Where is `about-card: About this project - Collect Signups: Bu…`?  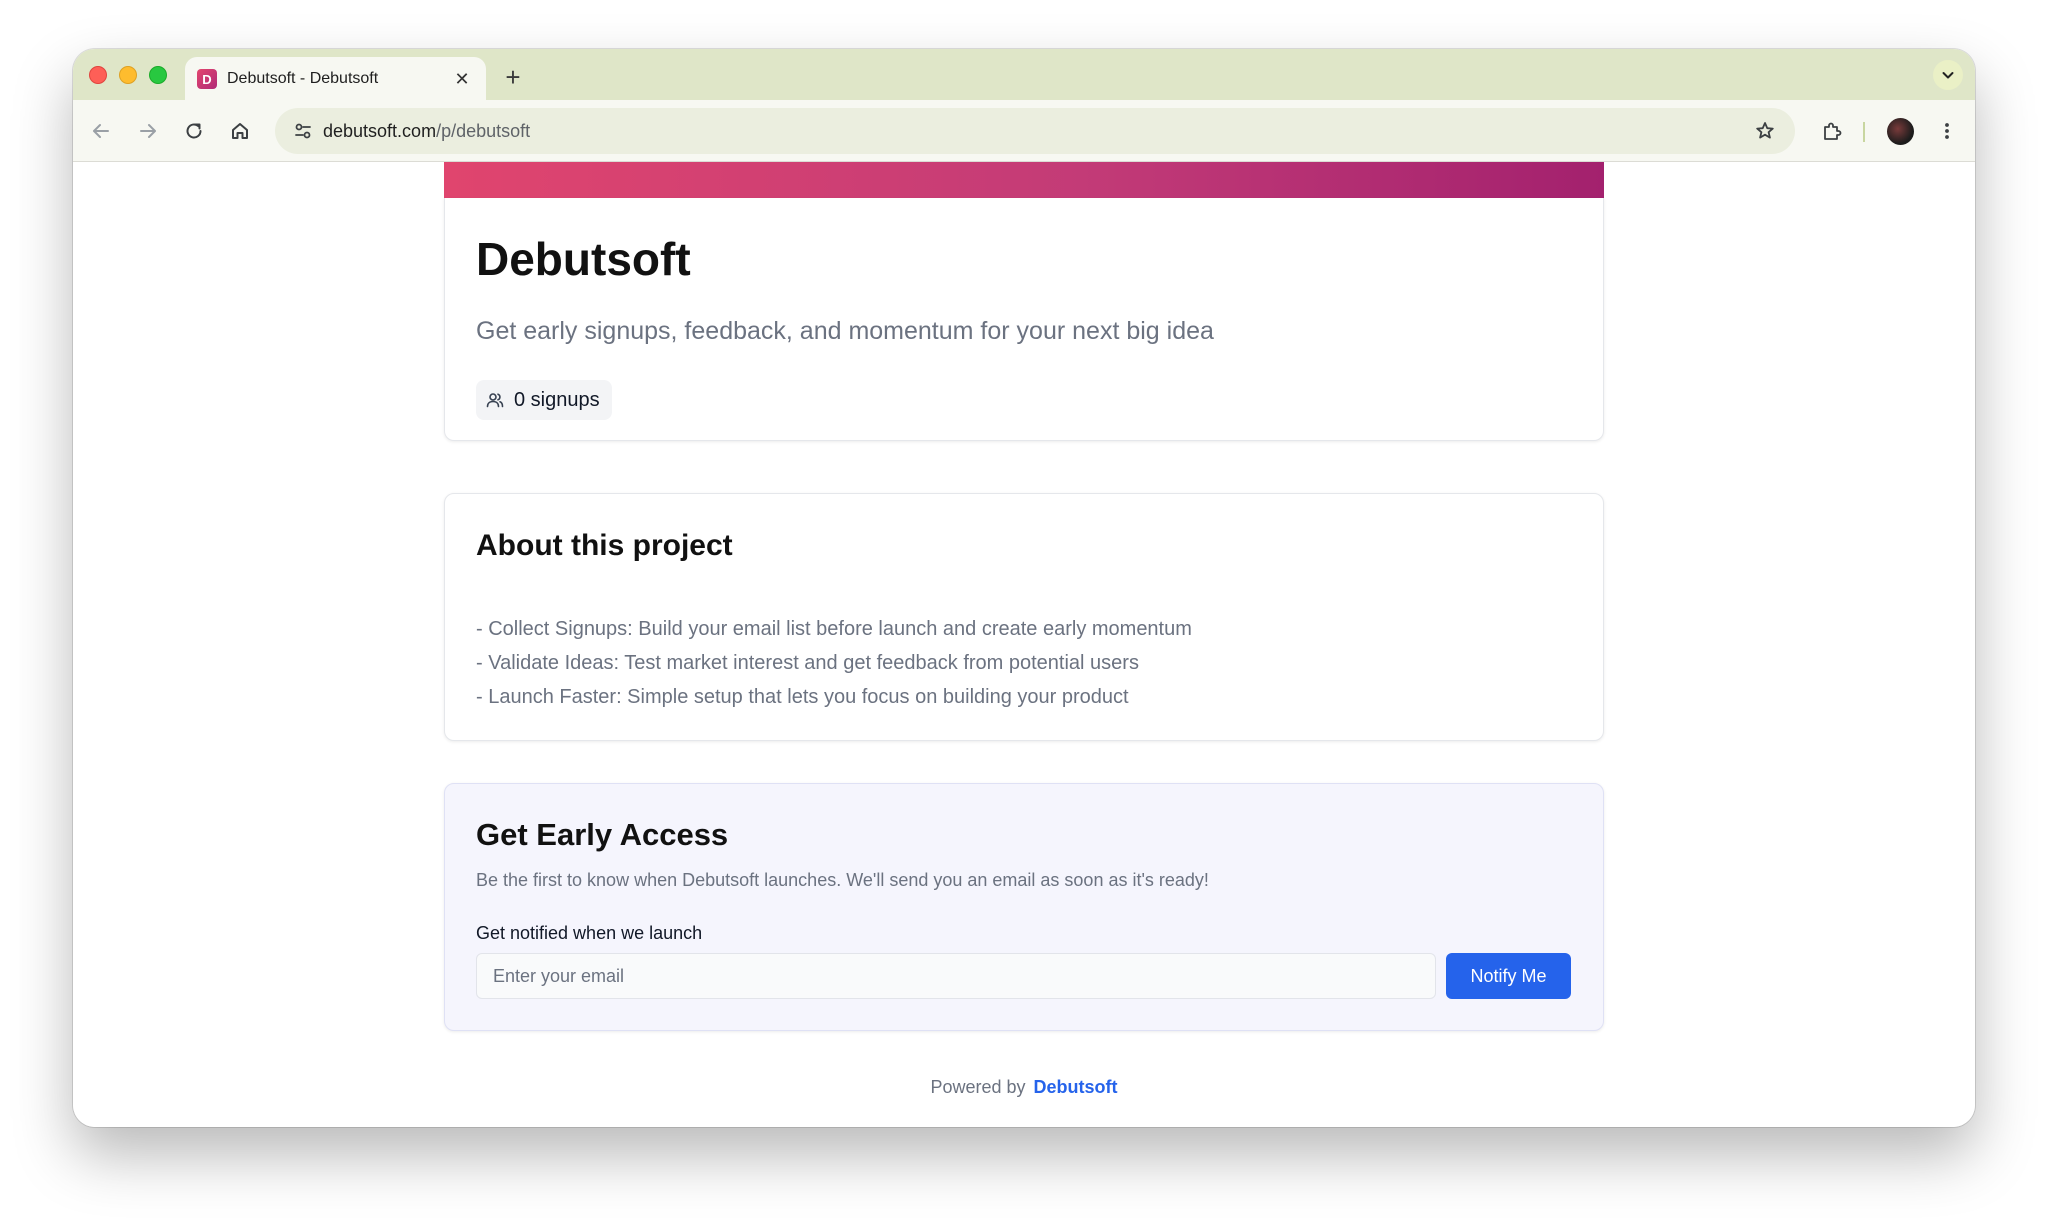 about-card: About this project - Collect Signups: Bu… is located at coordinates (1024, 617).